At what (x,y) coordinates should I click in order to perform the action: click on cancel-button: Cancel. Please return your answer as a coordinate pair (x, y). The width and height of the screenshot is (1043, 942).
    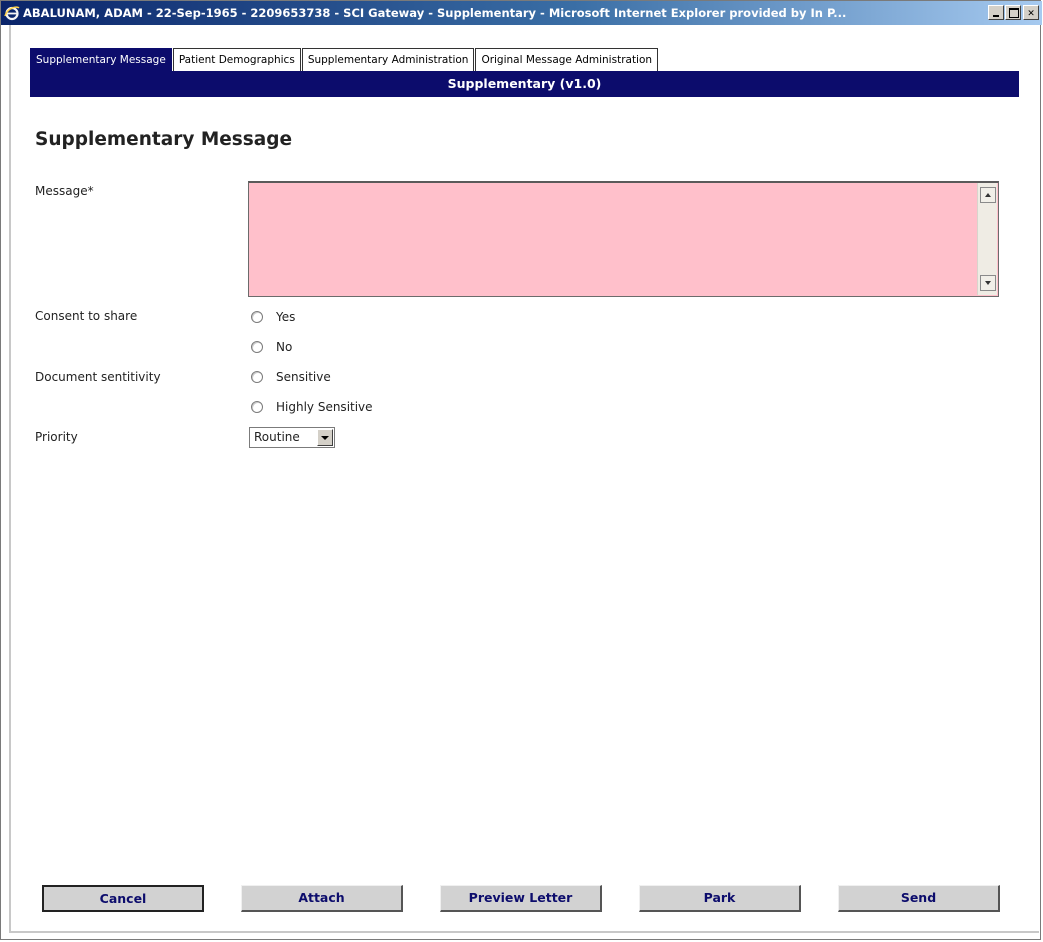
    Looking at the image, I should click on (123, 898).